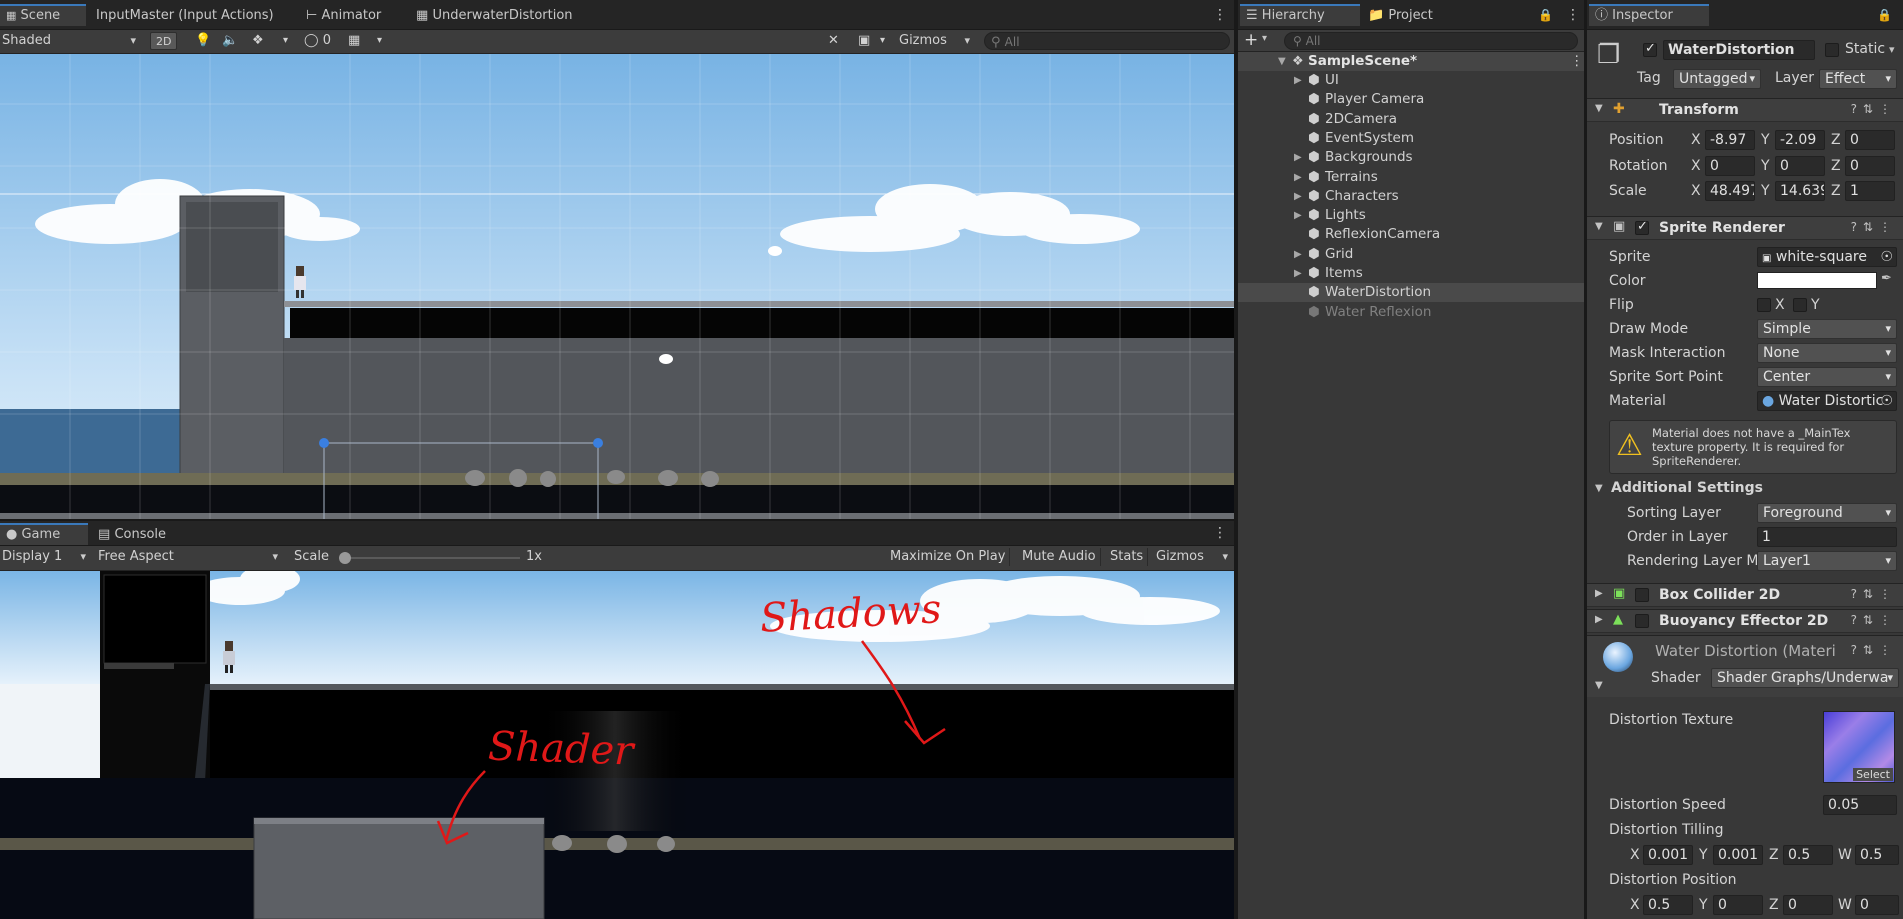 The height and width of the screenshot is (919, 1903). I want to click on static-checkbox, so click(1832, 50).